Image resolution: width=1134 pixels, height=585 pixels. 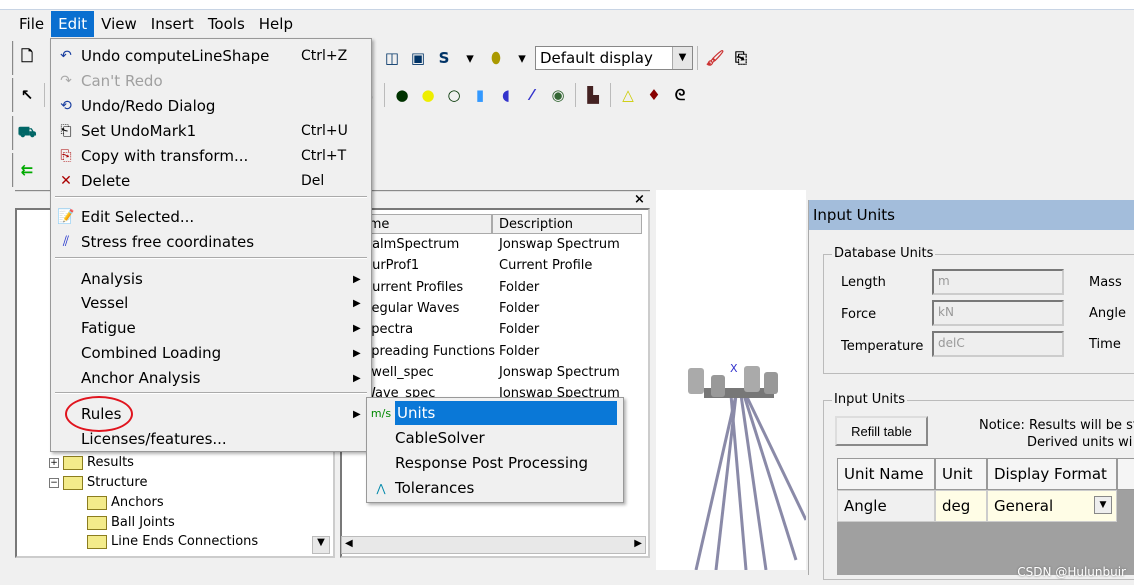 What do you see at coordinates (532, 95) in the screenshot?
I see `pipe-icon: ⁄` at bounding box center [532, 95].